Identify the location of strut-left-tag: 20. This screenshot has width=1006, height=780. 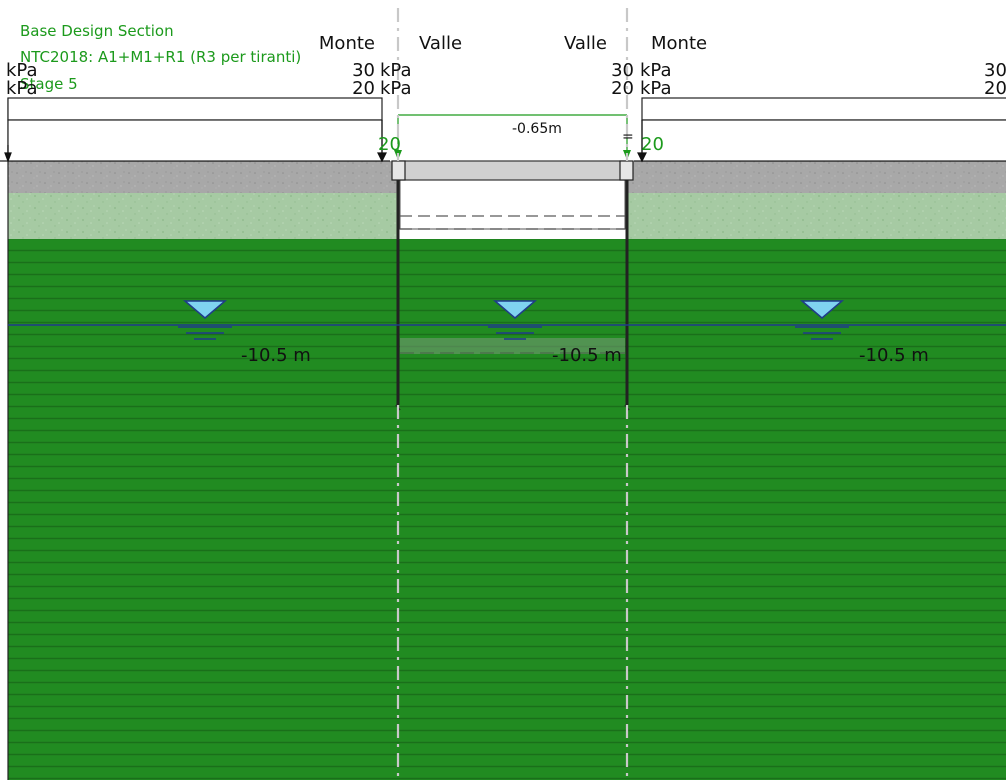
(389, 144).